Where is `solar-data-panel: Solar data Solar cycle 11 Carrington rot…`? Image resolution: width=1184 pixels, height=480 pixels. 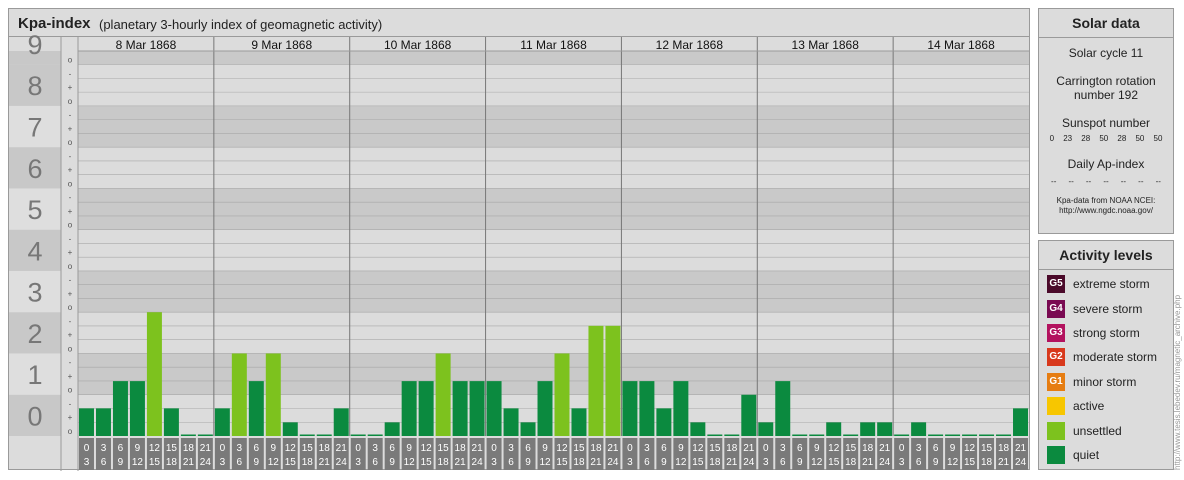 solar-data-panel: Solar data Solar cycle 11 Carrington rot… is located at coordinates (1106, 121).